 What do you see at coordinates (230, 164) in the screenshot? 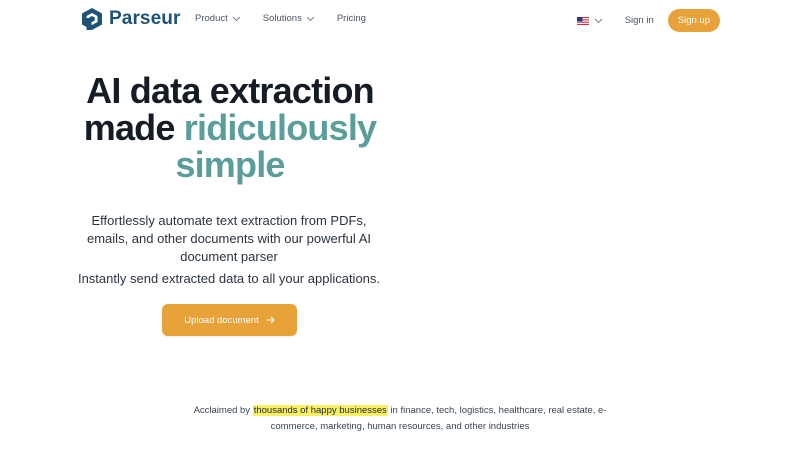
I see `hero-title-line3: simple` at bounding box center [230, 164].